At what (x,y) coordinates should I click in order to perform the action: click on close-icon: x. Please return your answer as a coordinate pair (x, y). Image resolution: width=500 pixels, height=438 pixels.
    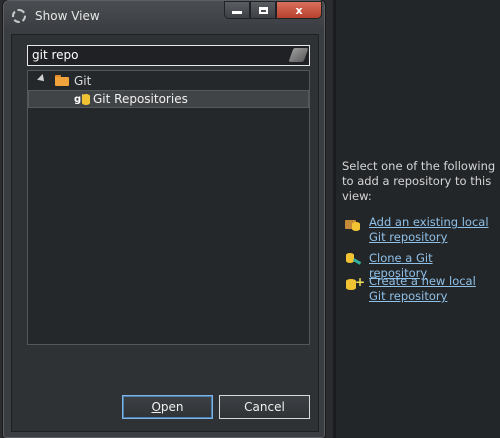
    Looking at the image, I should click on (299, 10).